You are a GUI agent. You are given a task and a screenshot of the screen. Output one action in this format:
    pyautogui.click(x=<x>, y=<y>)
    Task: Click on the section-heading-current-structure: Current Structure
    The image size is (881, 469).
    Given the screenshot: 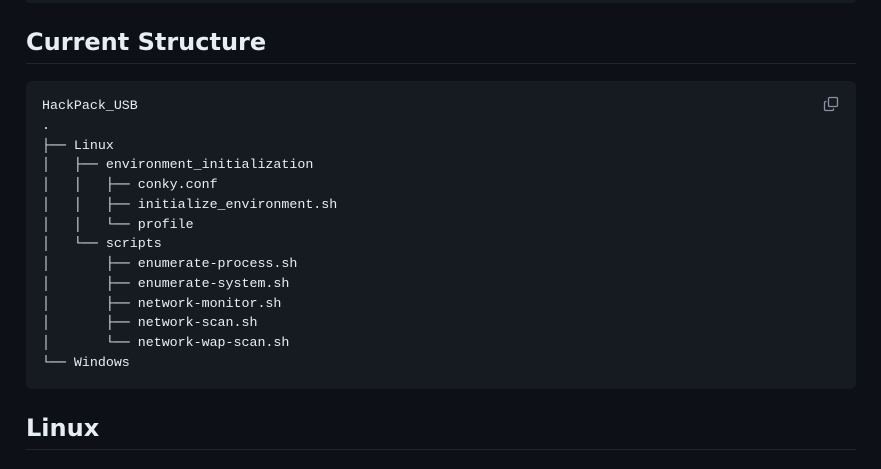 What is the action you would take?
    pyautogui.click(x=441, y=45)
    